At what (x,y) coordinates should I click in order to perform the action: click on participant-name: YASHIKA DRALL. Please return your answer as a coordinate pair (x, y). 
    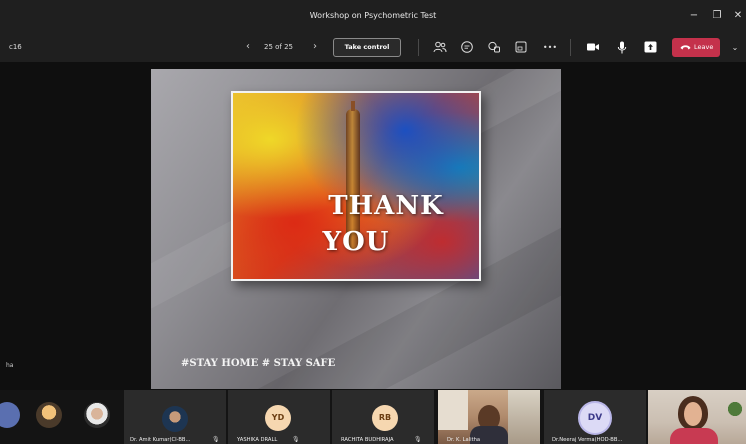
    Looking at the image, I should click on (257, 440).